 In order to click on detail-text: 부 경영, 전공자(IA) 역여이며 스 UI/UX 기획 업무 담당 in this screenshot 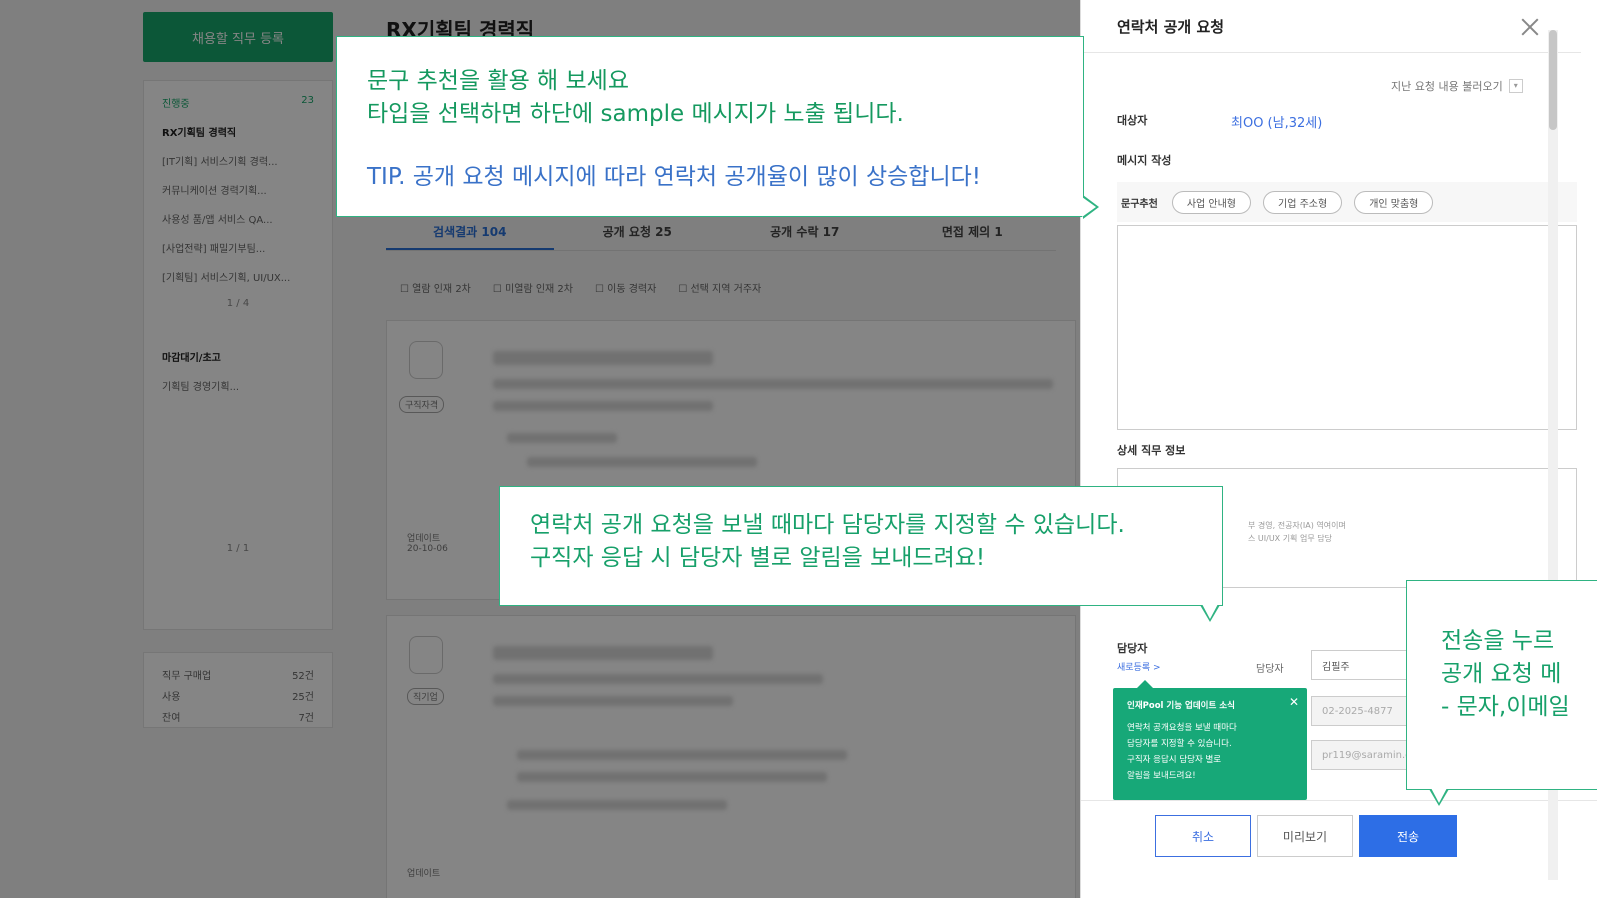, I will do `click(1297, 532)`.